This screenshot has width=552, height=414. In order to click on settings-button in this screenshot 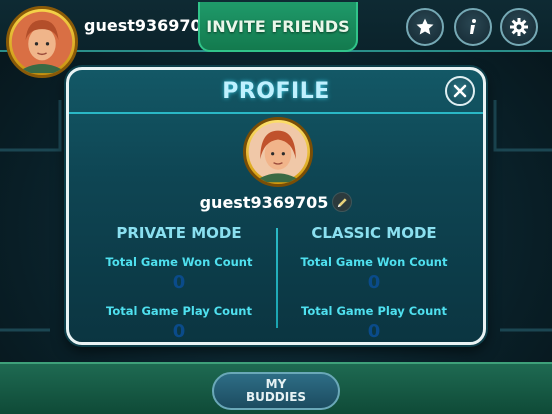, I will do `click(519, 27)`.